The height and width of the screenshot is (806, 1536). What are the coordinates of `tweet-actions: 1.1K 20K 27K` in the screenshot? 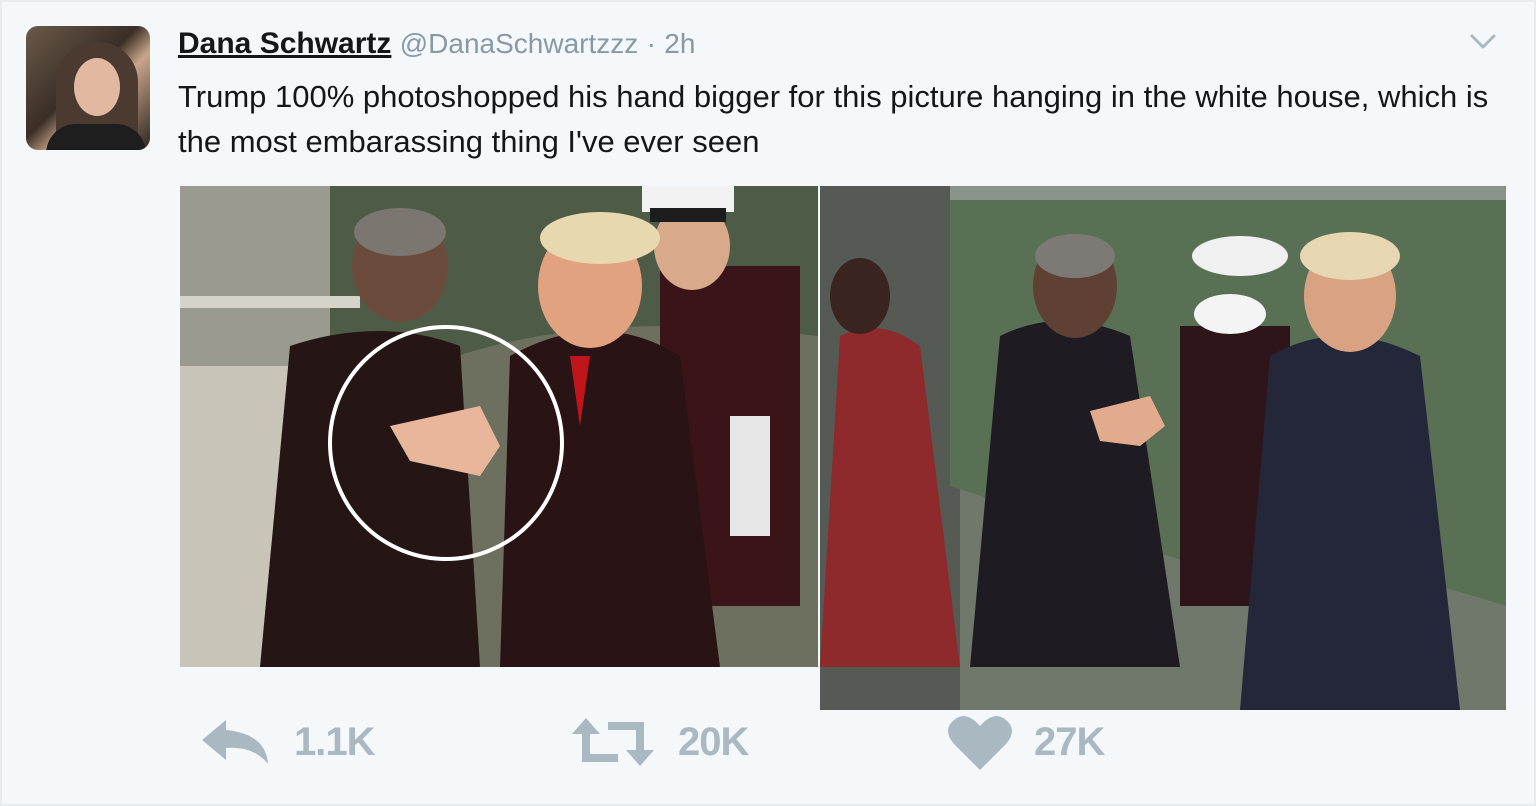 It's located at (748, 742).